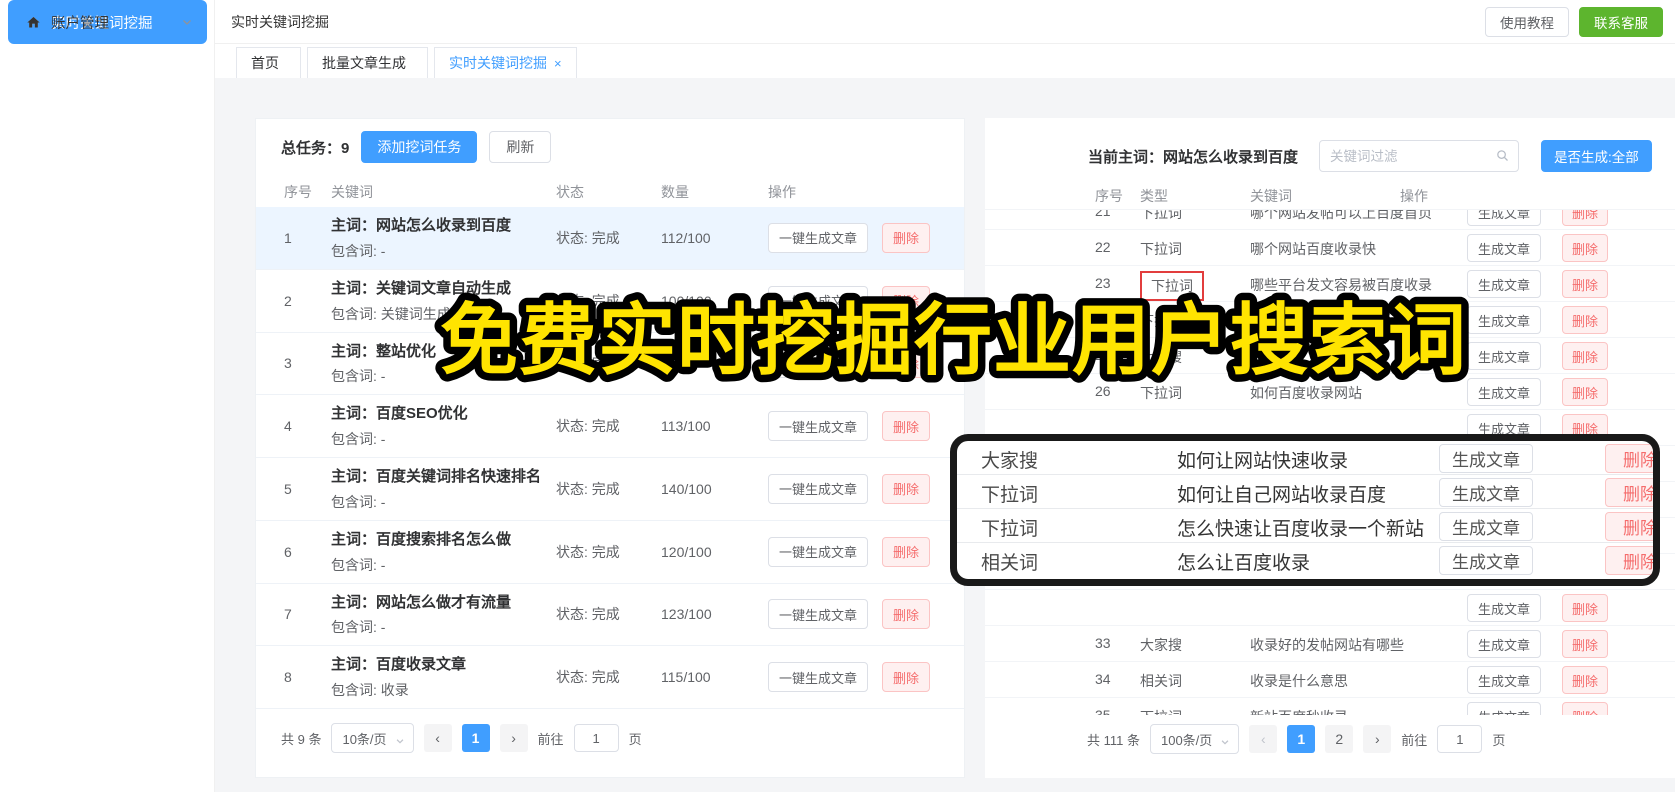 The height and width of the screenshot is (792, 1675). What do you see at coordinates (1419, 156) in the screenshot?
I see `keyword-filter-input` at bounding box center [1419, 156].